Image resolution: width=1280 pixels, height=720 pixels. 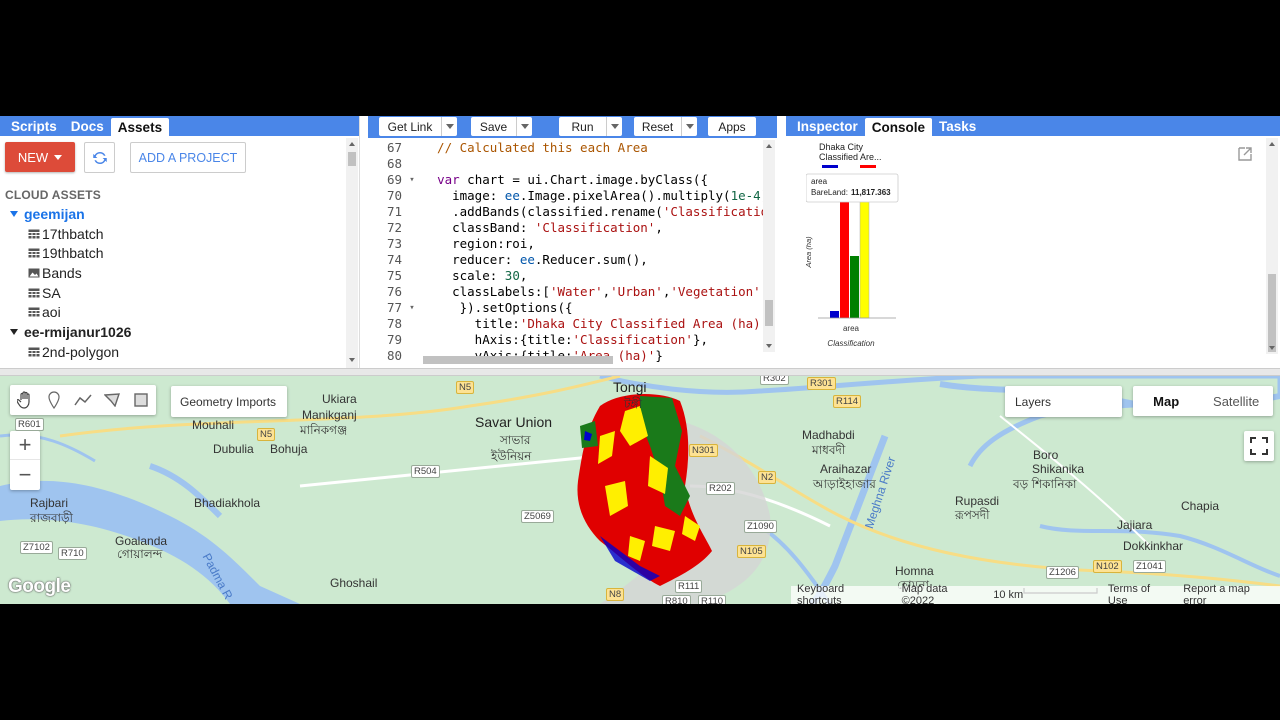 I want to click on code-line: 68, so click(x=565, y=164).